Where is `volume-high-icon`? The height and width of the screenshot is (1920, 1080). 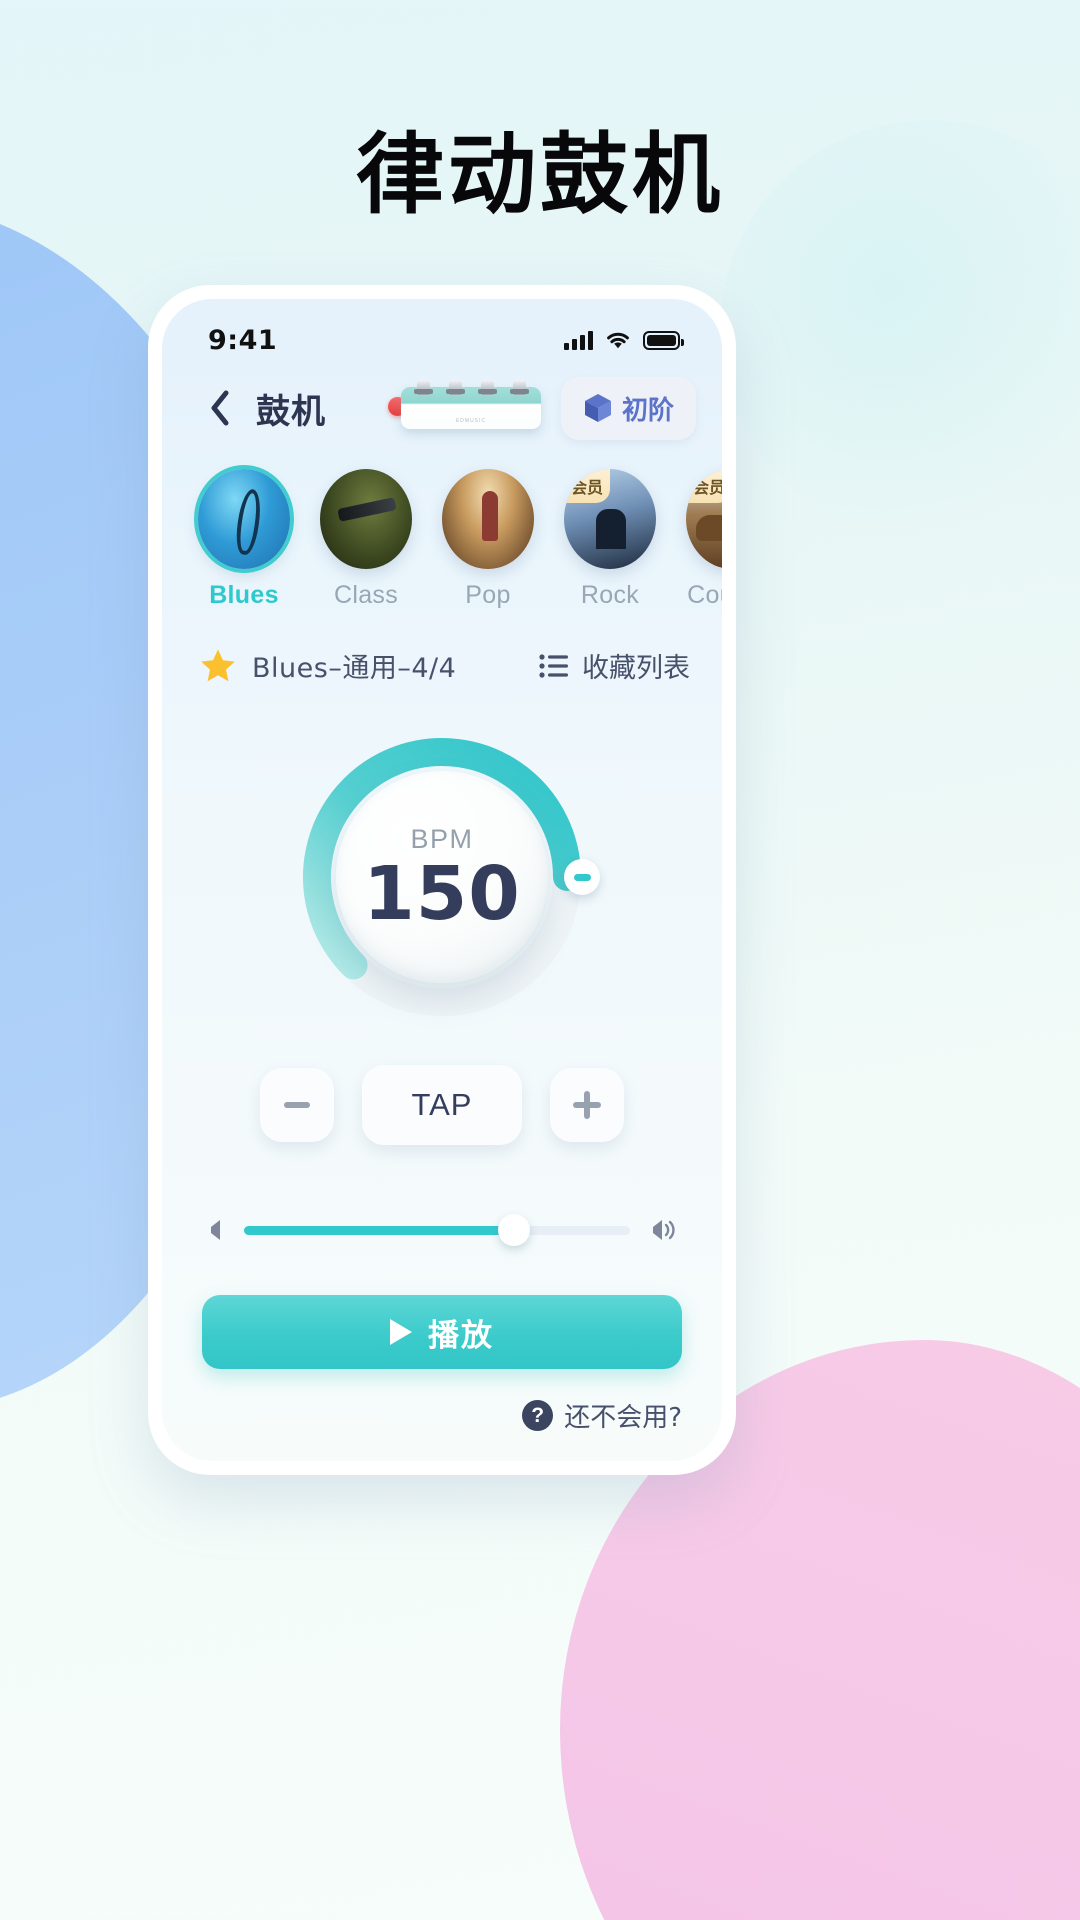
volume-high-icon is located at coordinates (663, 1230).